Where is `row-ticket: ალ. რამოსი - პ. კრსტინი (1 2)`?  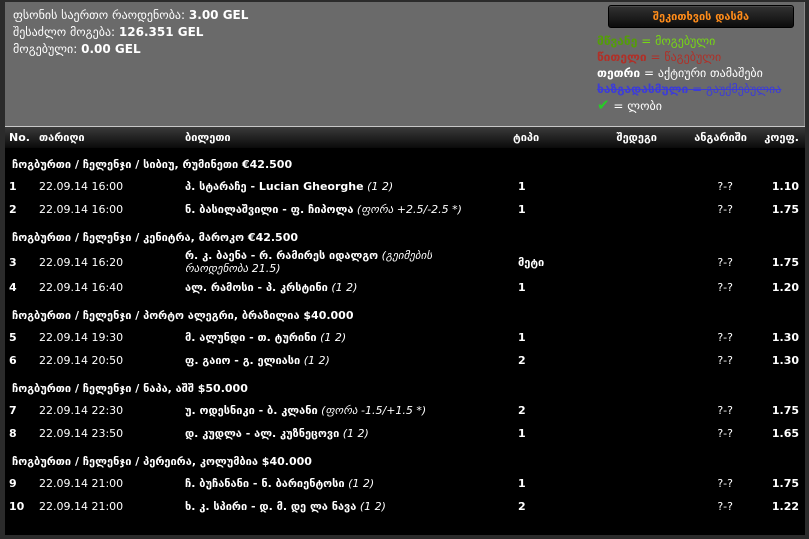 row-ticket: ალ. რამოსი - პ. კრსტინი (1 2) is located at coordinates (345, 287).